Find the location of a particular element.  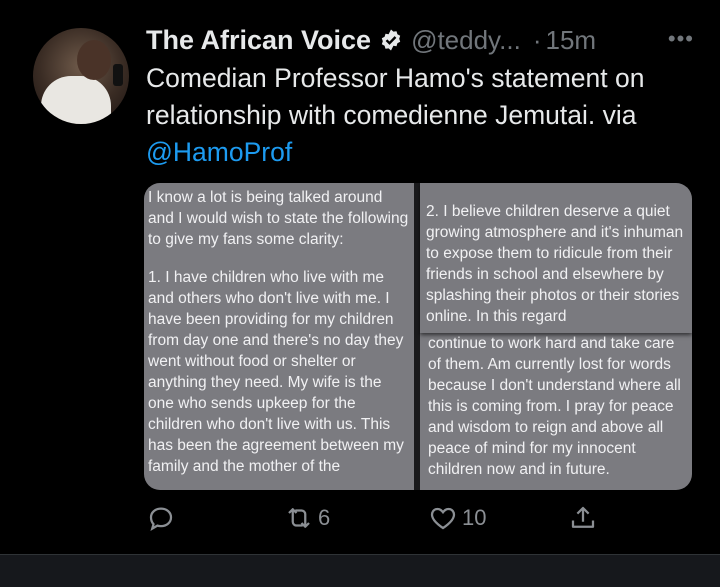

verified-badge-icon is located at coordinates (391, 40).